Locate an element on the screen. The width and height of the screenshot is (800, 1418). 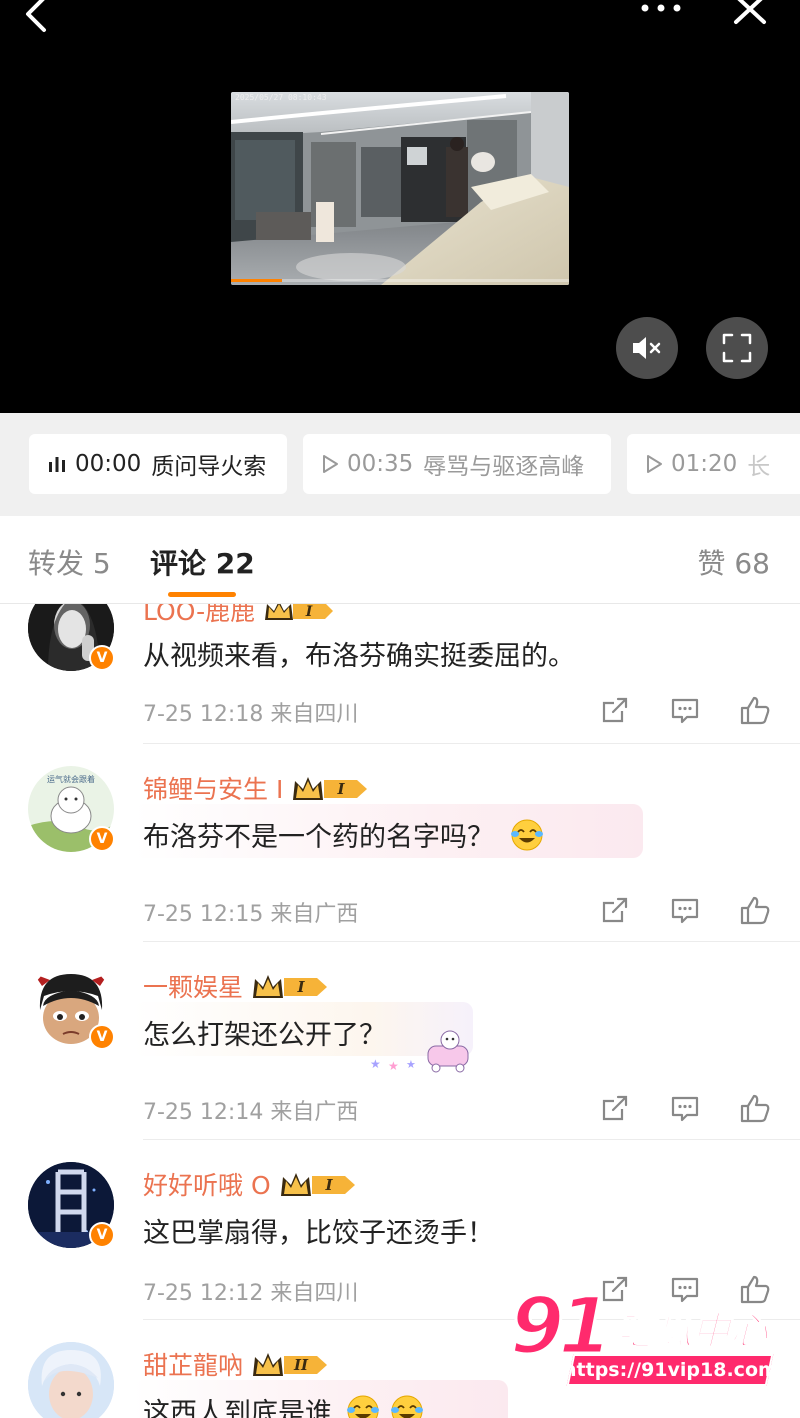
comment-meta: 7-25 12:18 来自四川 is located at coordinates (250, 712).